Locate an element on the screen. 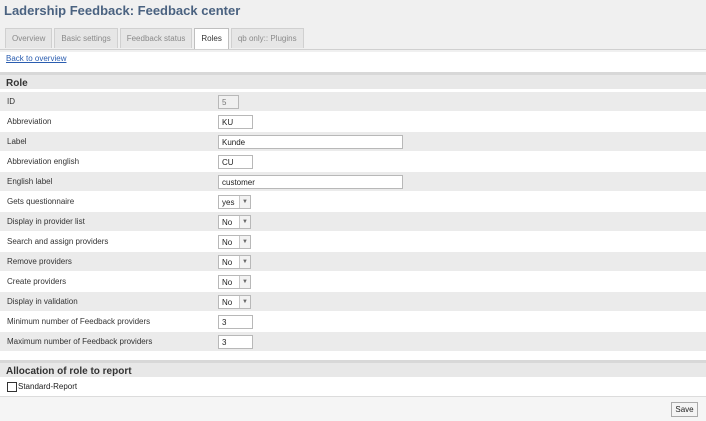 The height and width of the screenshot is (421, 706). allocation-section-header: Allocation of role to report is located at coordinates (353, 368).